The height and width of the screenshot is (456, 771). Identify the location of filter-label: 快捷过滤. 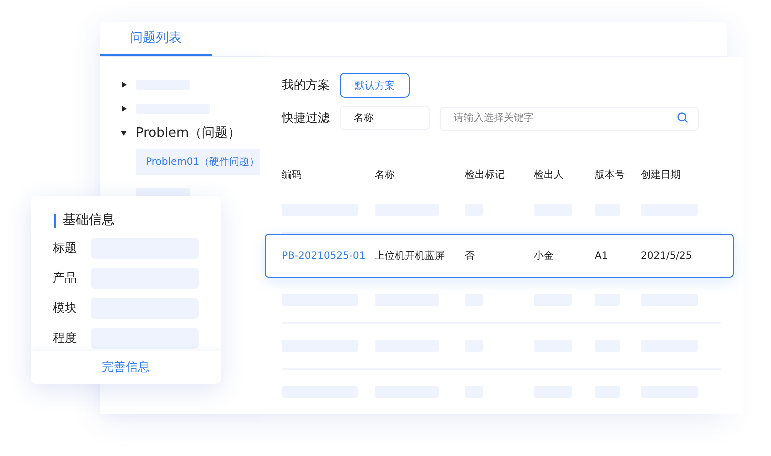
(306, 118).